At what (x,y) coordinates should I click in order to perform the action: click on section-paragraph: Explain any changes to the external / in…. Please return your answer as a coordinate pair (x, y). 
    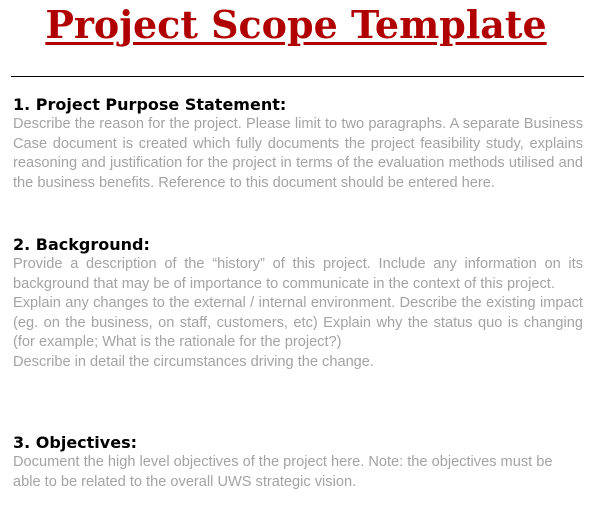
    Looking at the image, I should click on (298, 323).